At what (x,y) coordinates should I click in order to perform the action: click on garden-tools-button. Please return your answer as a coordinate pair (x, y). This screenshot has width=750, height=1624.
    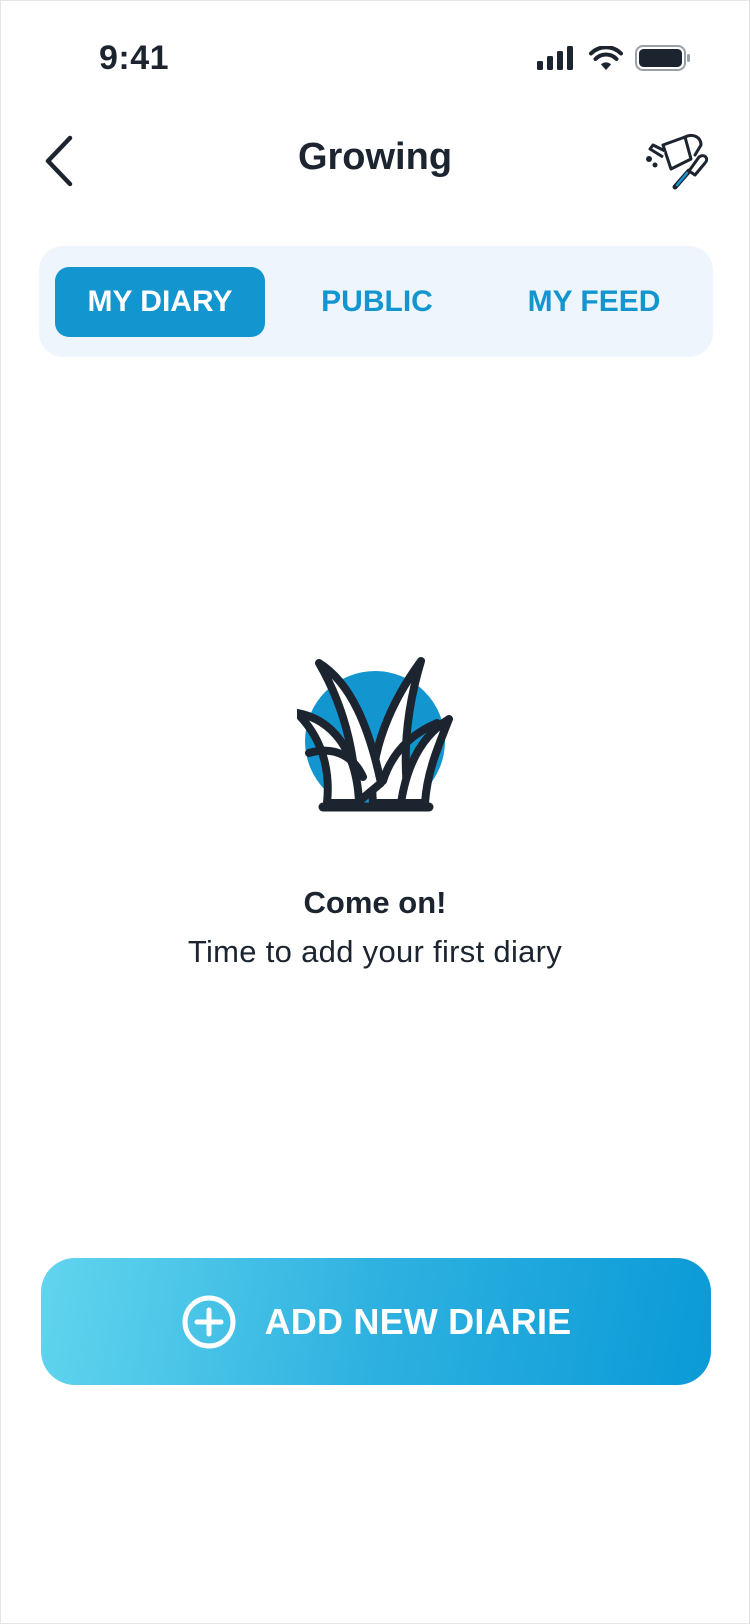
    Looking at the image, I should click on (678, 160).